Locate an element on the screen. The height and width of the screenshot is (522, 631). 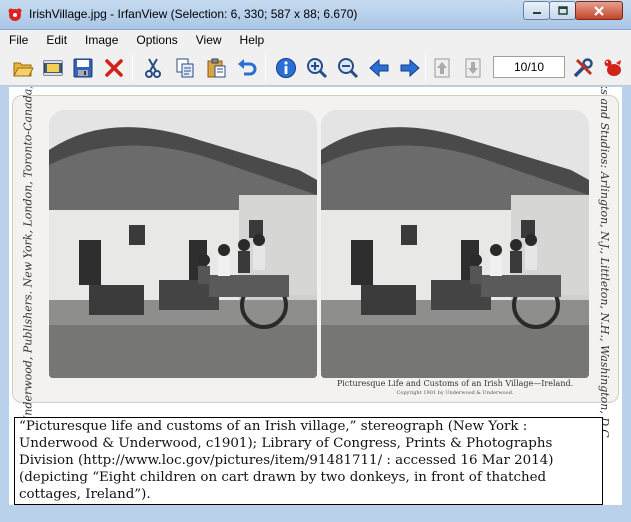
menu-edit: Edit is located at coordinates (56, 40).